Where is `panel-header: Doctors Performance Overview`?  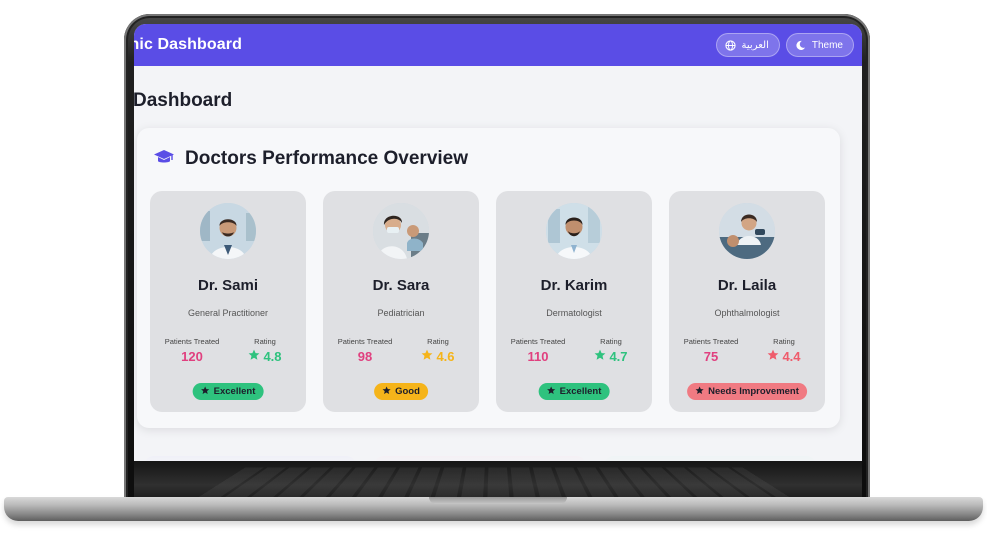
panel-header: Doctors Performance Overview is located at coordinates (310, 159).